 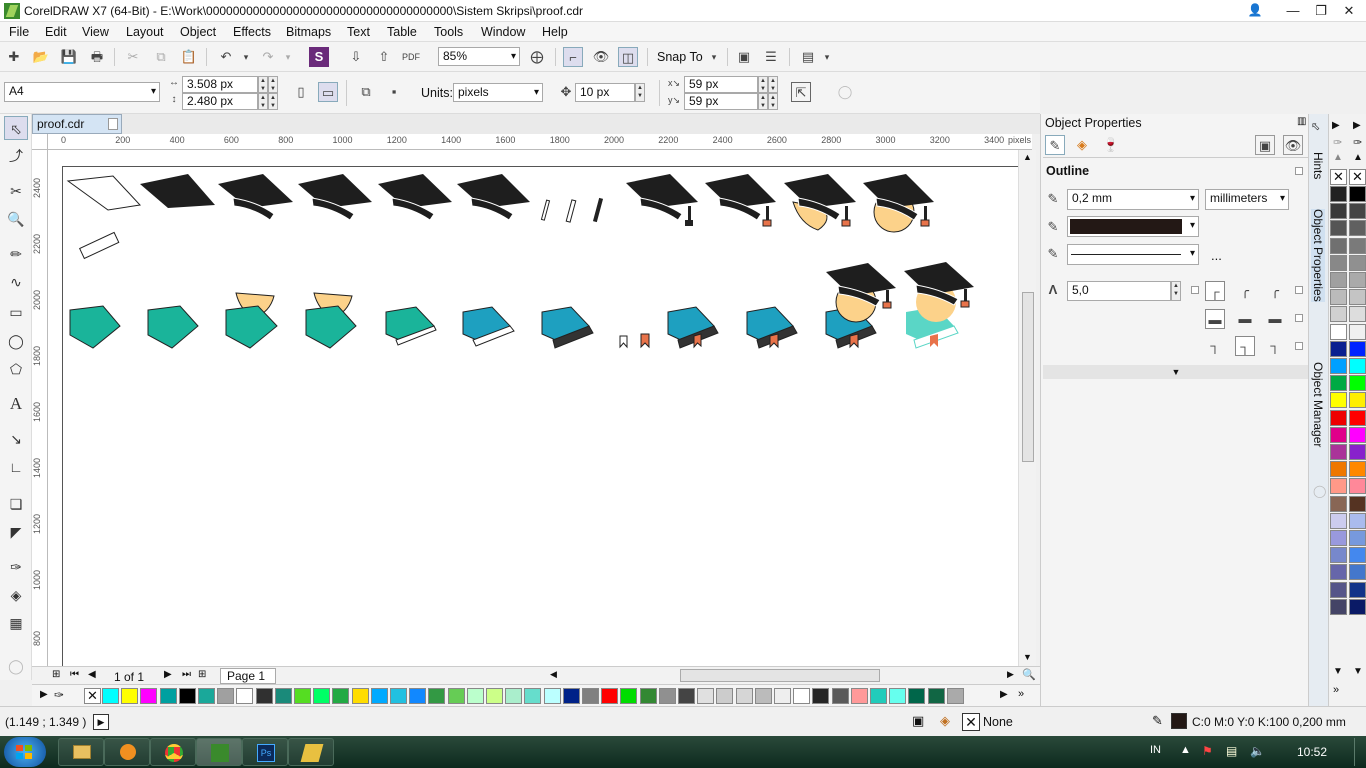 I want to click on quick-customize-icon: ◯, so click(x=845, y=92).